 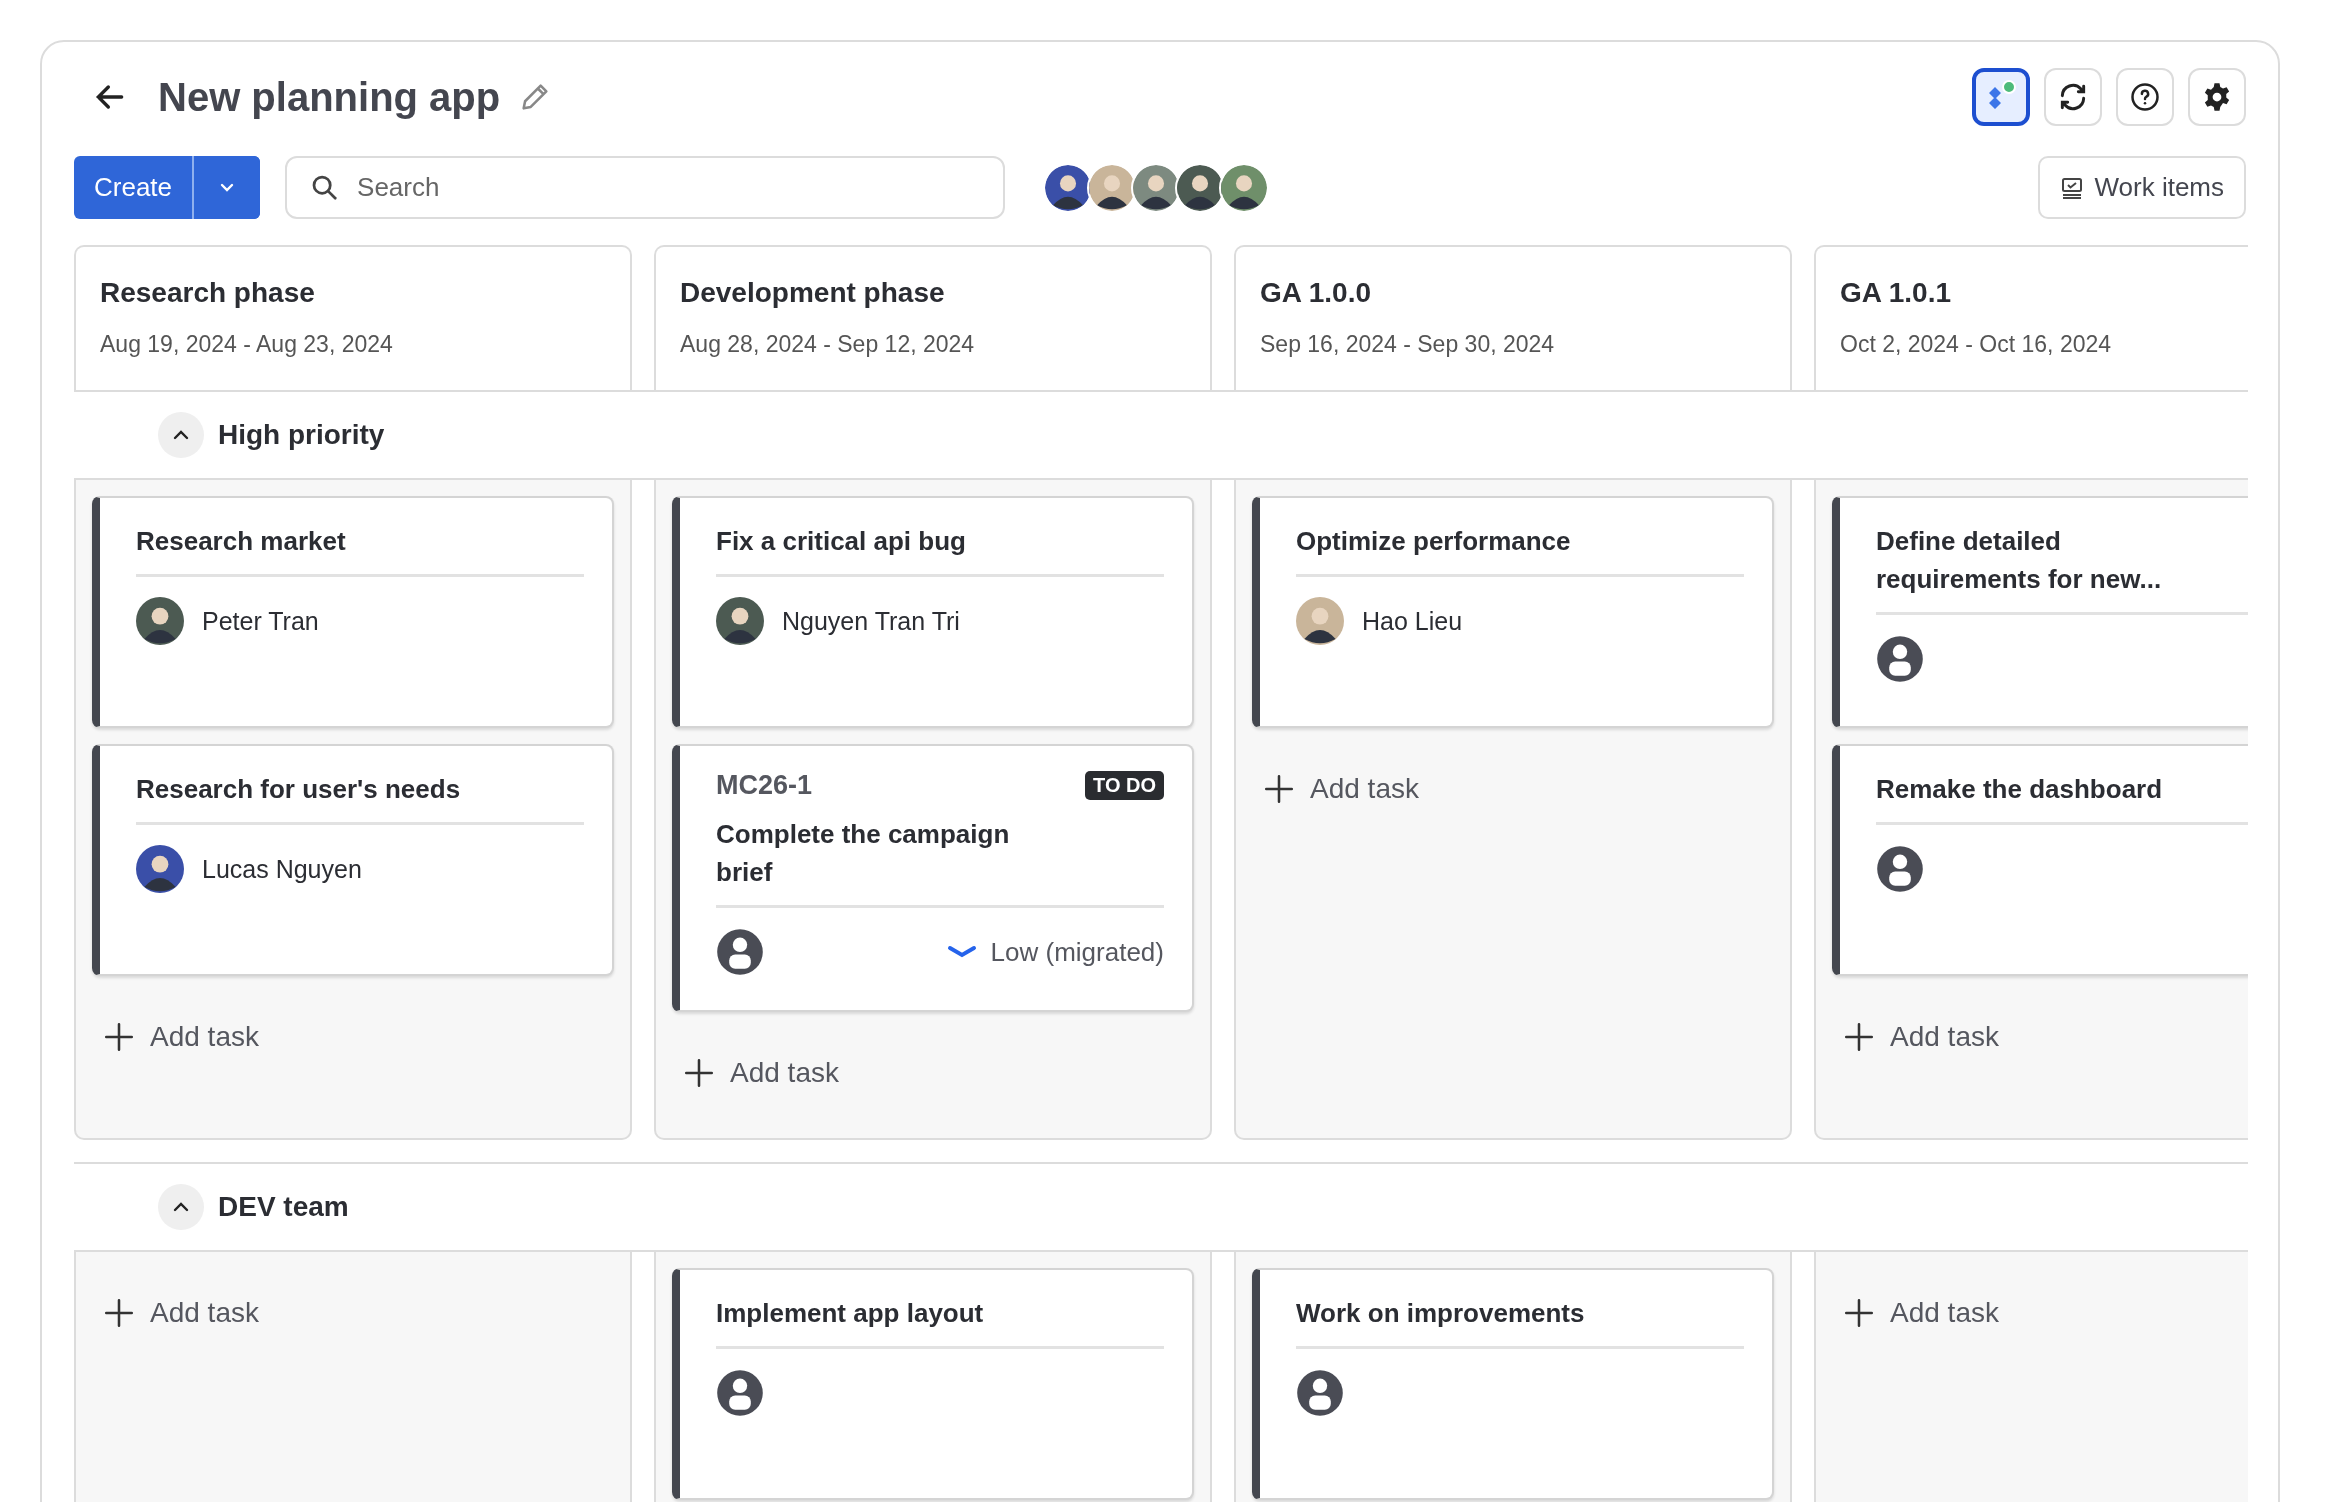 What do you see at coordinates (841, 541) in the screenshot?
I see `task-title: Fix a critical api bug` at bounding box center [841, 541].